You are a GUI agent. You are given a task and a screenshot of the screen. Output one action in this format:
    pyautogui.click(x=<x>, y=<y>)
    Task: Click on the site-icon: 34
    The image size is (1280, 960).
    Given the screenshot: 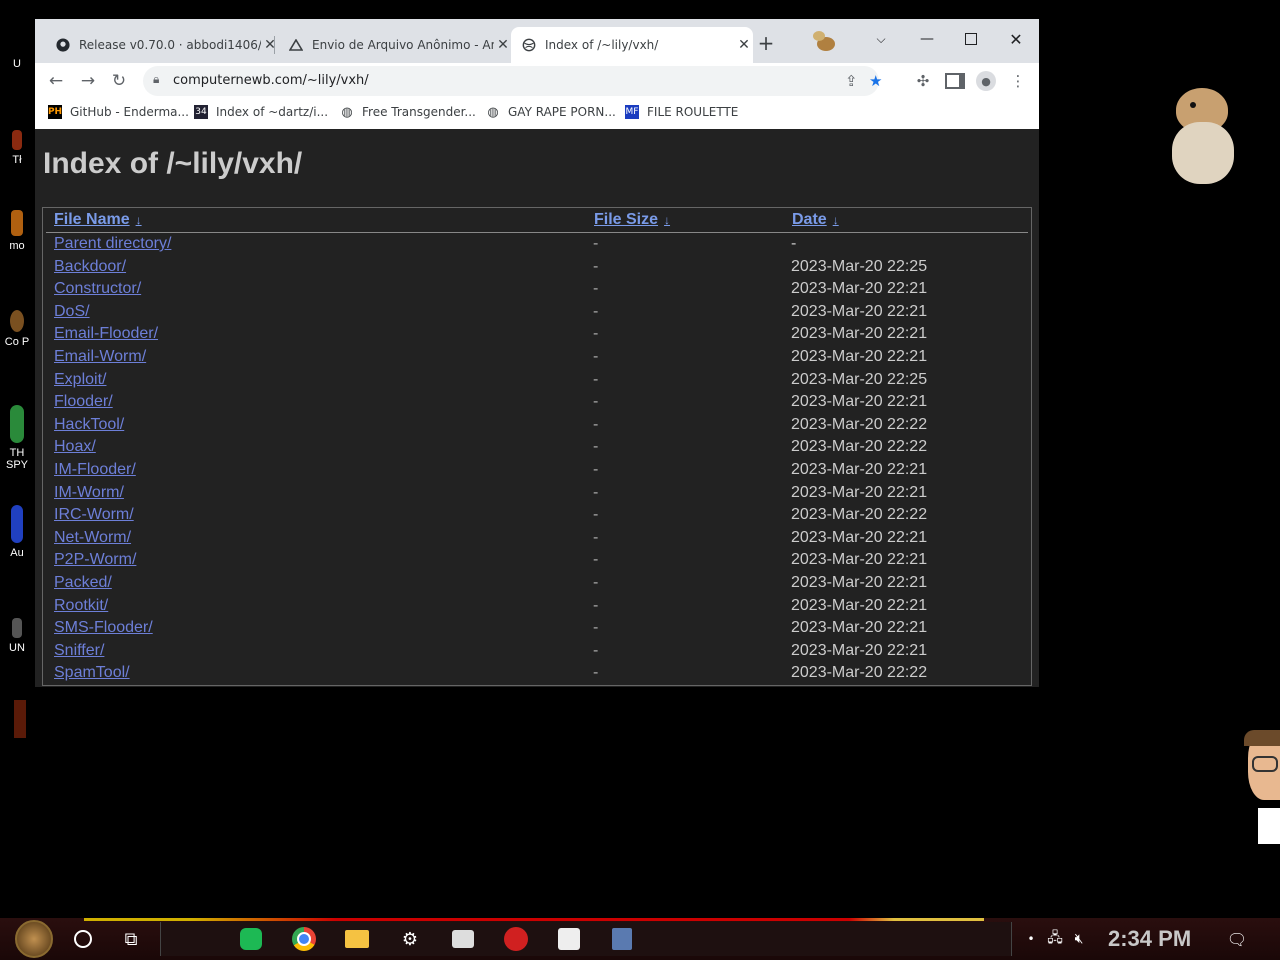 What is the action you would take?
    pyautogui.click(x=201, y=112)
    